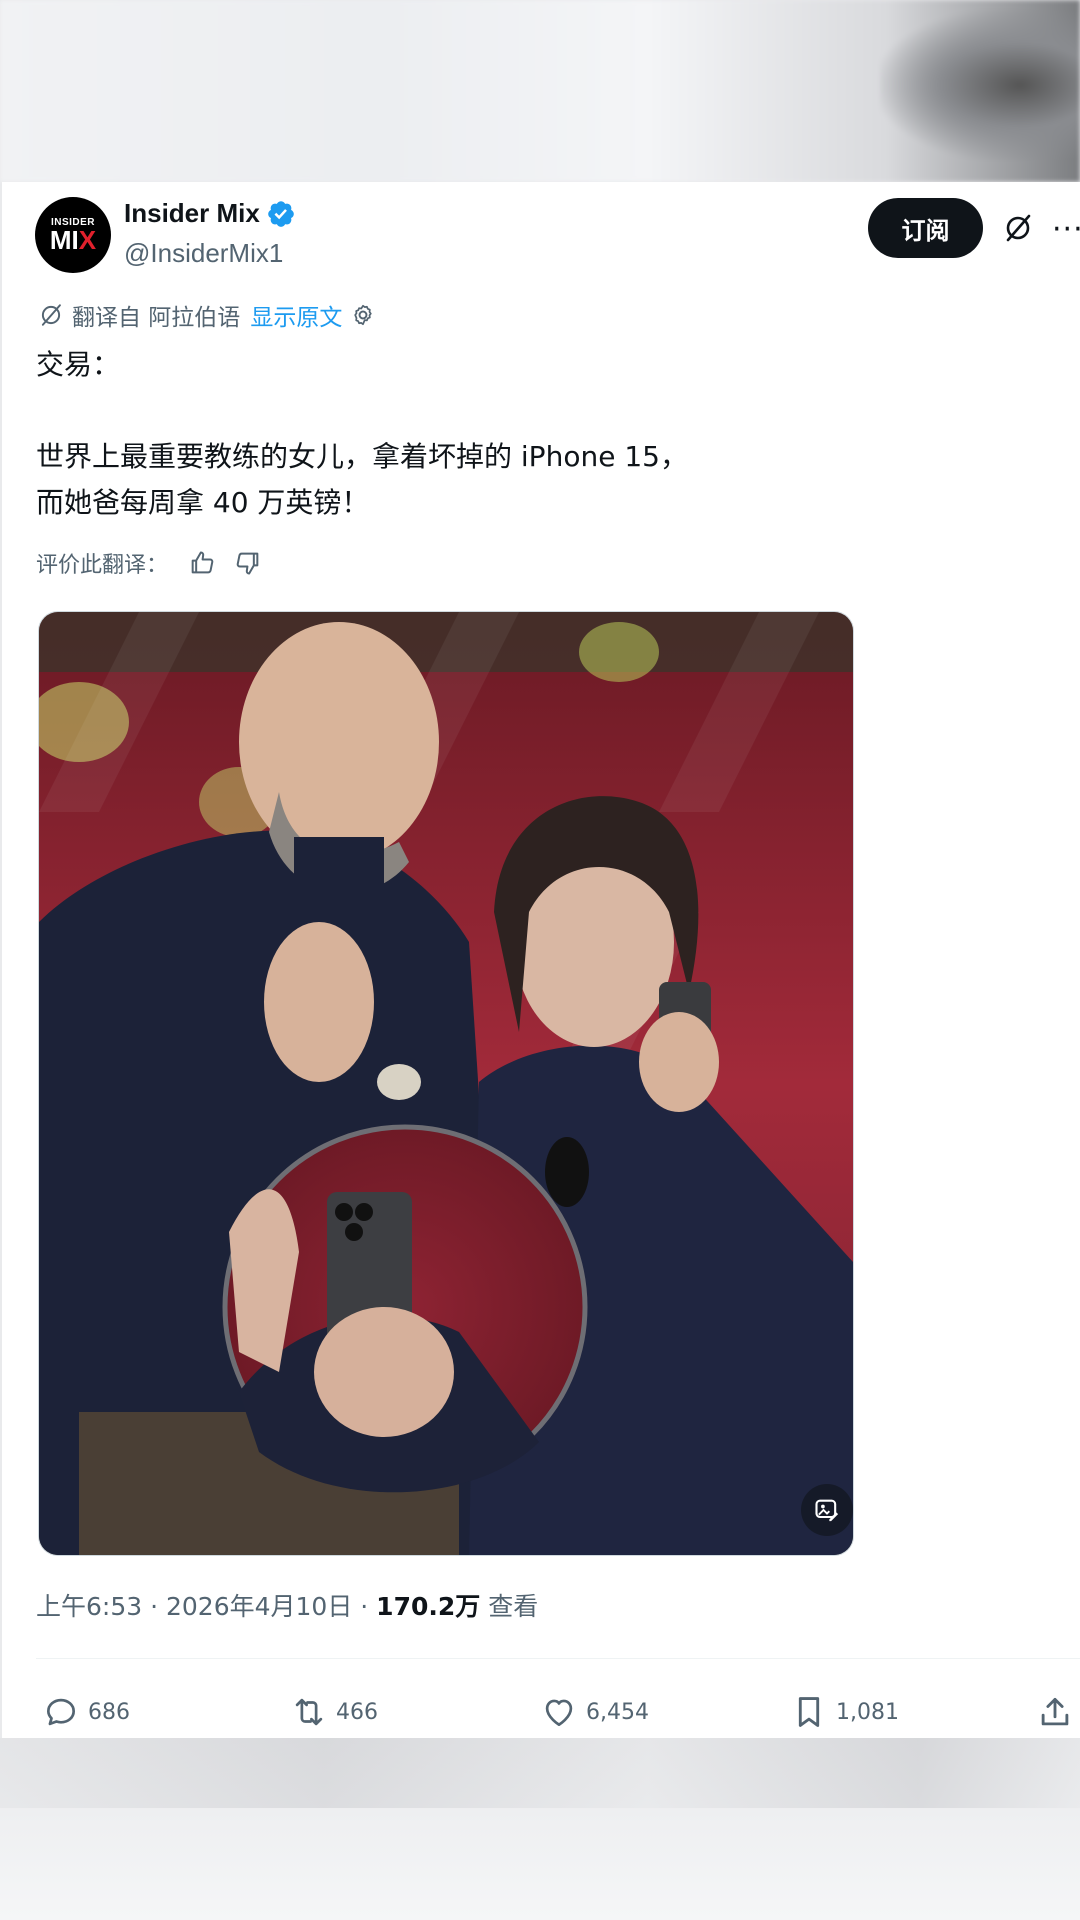 This screenshot has width=1080, height=1920. What do you see at coordinates (827, 1510) in the screenshot?
I see `alt-text-icon` at bounding box center [827, 1510].